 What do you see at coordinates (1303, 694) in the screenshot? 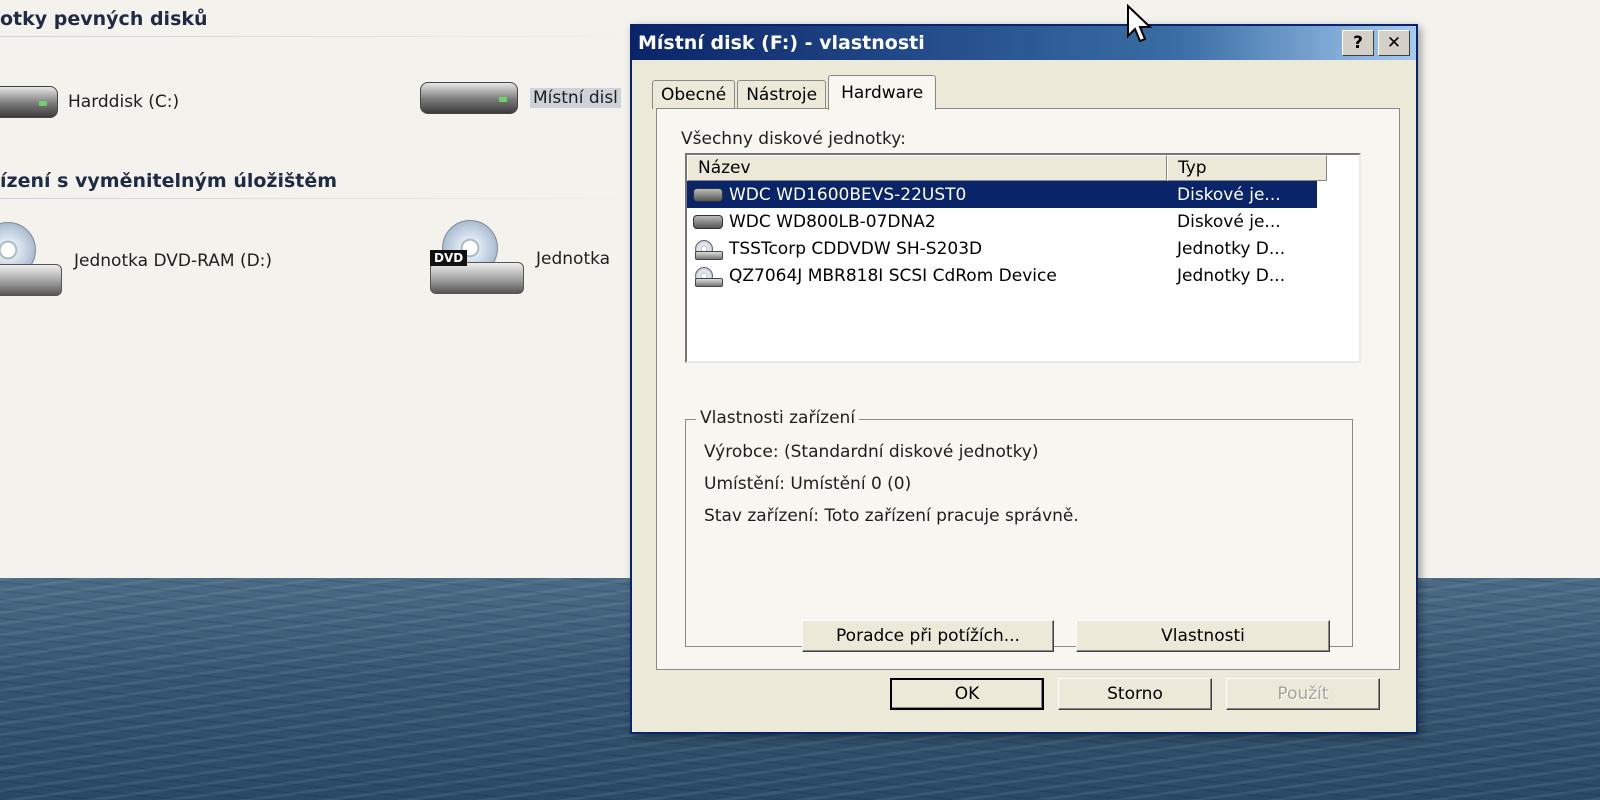
I see `apply-button: Použít` at bounding box center [1303, 694].